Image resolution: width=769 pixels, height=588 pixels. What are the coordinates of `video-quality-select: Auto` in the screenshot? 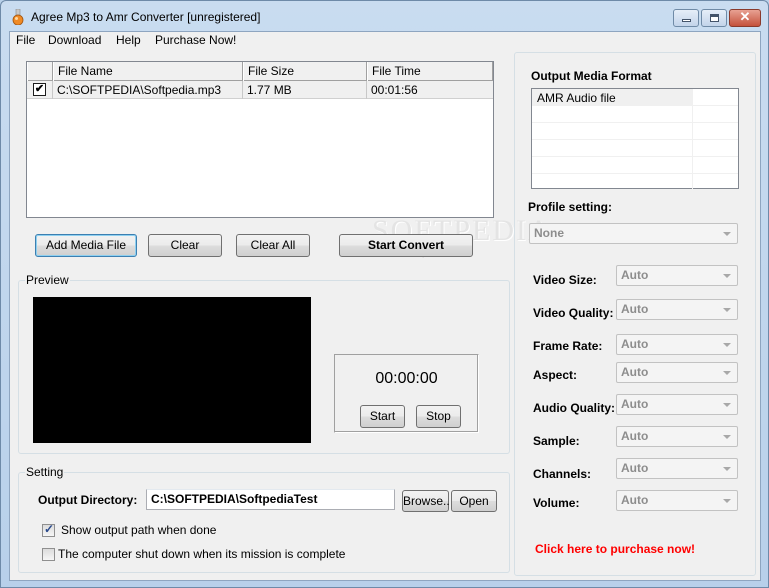 It's located at (677, 309).